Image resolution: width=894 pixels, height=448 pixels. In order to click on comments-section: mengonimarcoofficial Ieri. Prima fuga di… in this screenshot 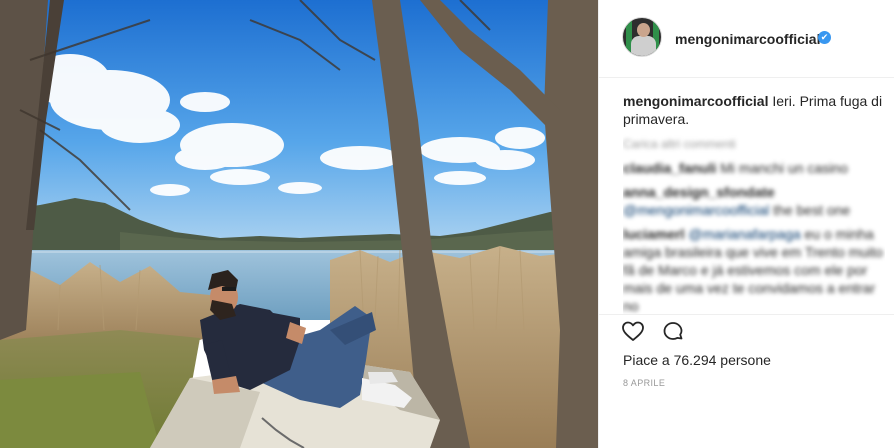, I will do `click(754, 203)`.